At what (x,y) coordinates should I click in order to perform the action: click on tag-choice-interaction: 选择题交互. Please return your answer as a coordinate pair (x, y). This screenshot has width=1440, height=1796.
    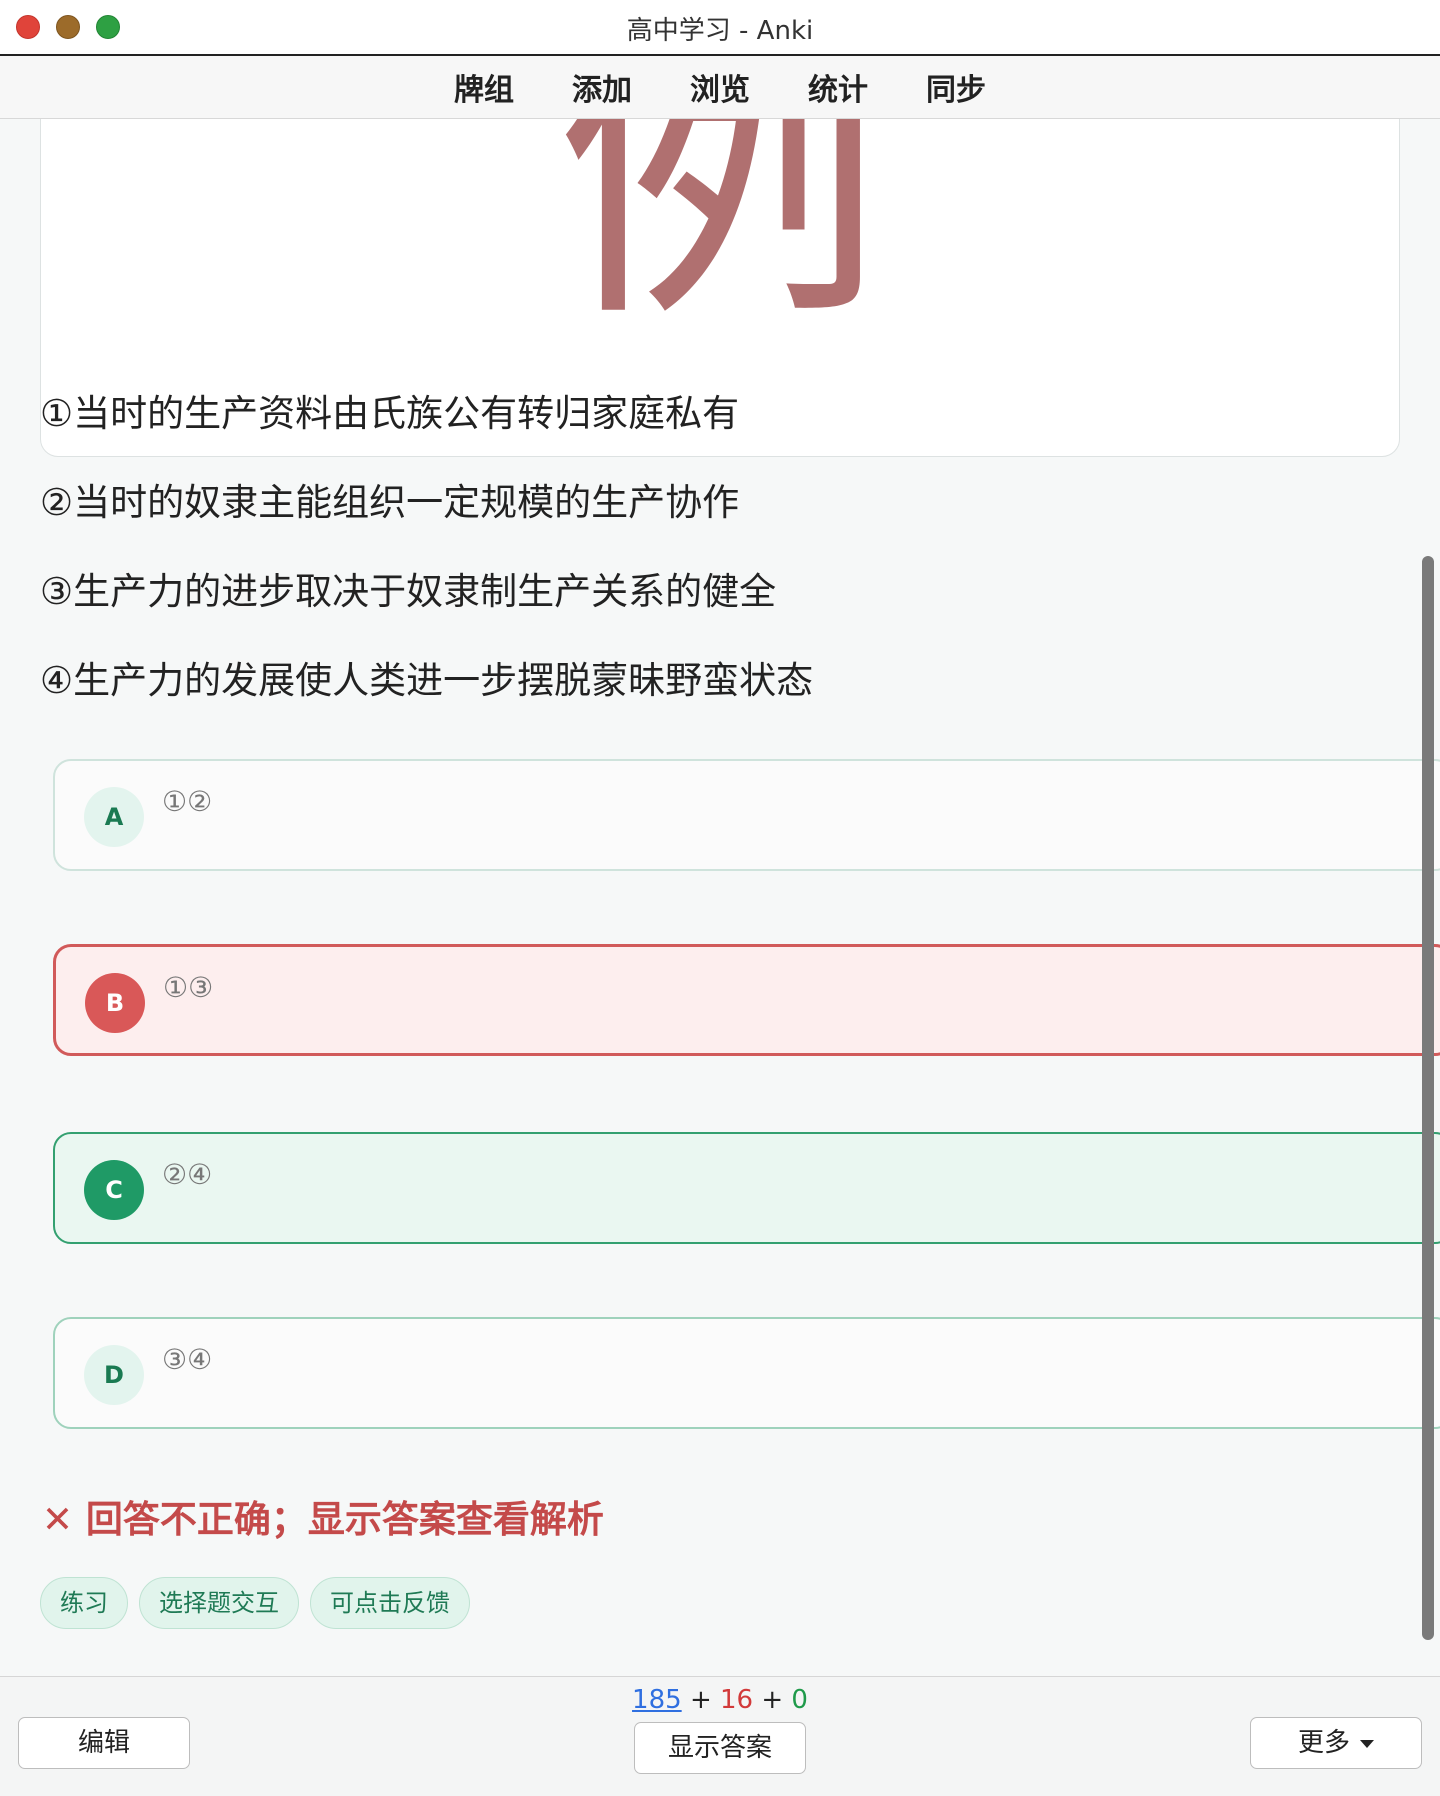
    Looking at the image, I should click on (219, 1603).